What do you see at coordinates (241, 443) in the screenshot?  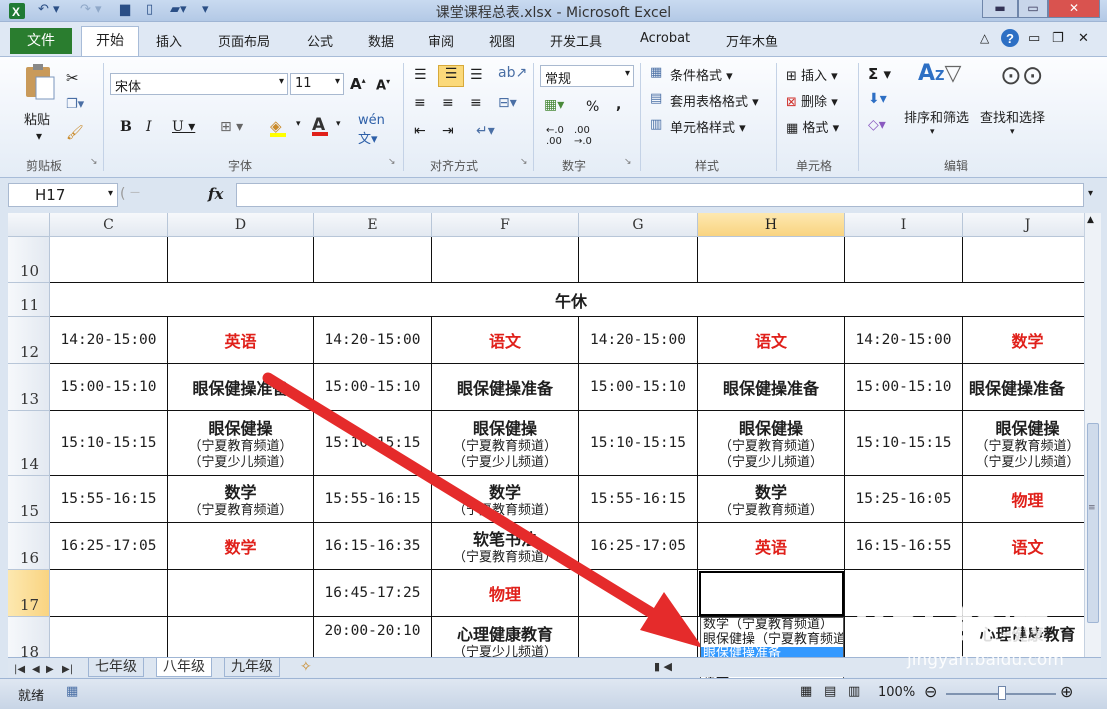 I see `cell-d14: 眼保健操 （宁夏教育频道） （宁夏少儿频道）` at bounding box center [241, 443].